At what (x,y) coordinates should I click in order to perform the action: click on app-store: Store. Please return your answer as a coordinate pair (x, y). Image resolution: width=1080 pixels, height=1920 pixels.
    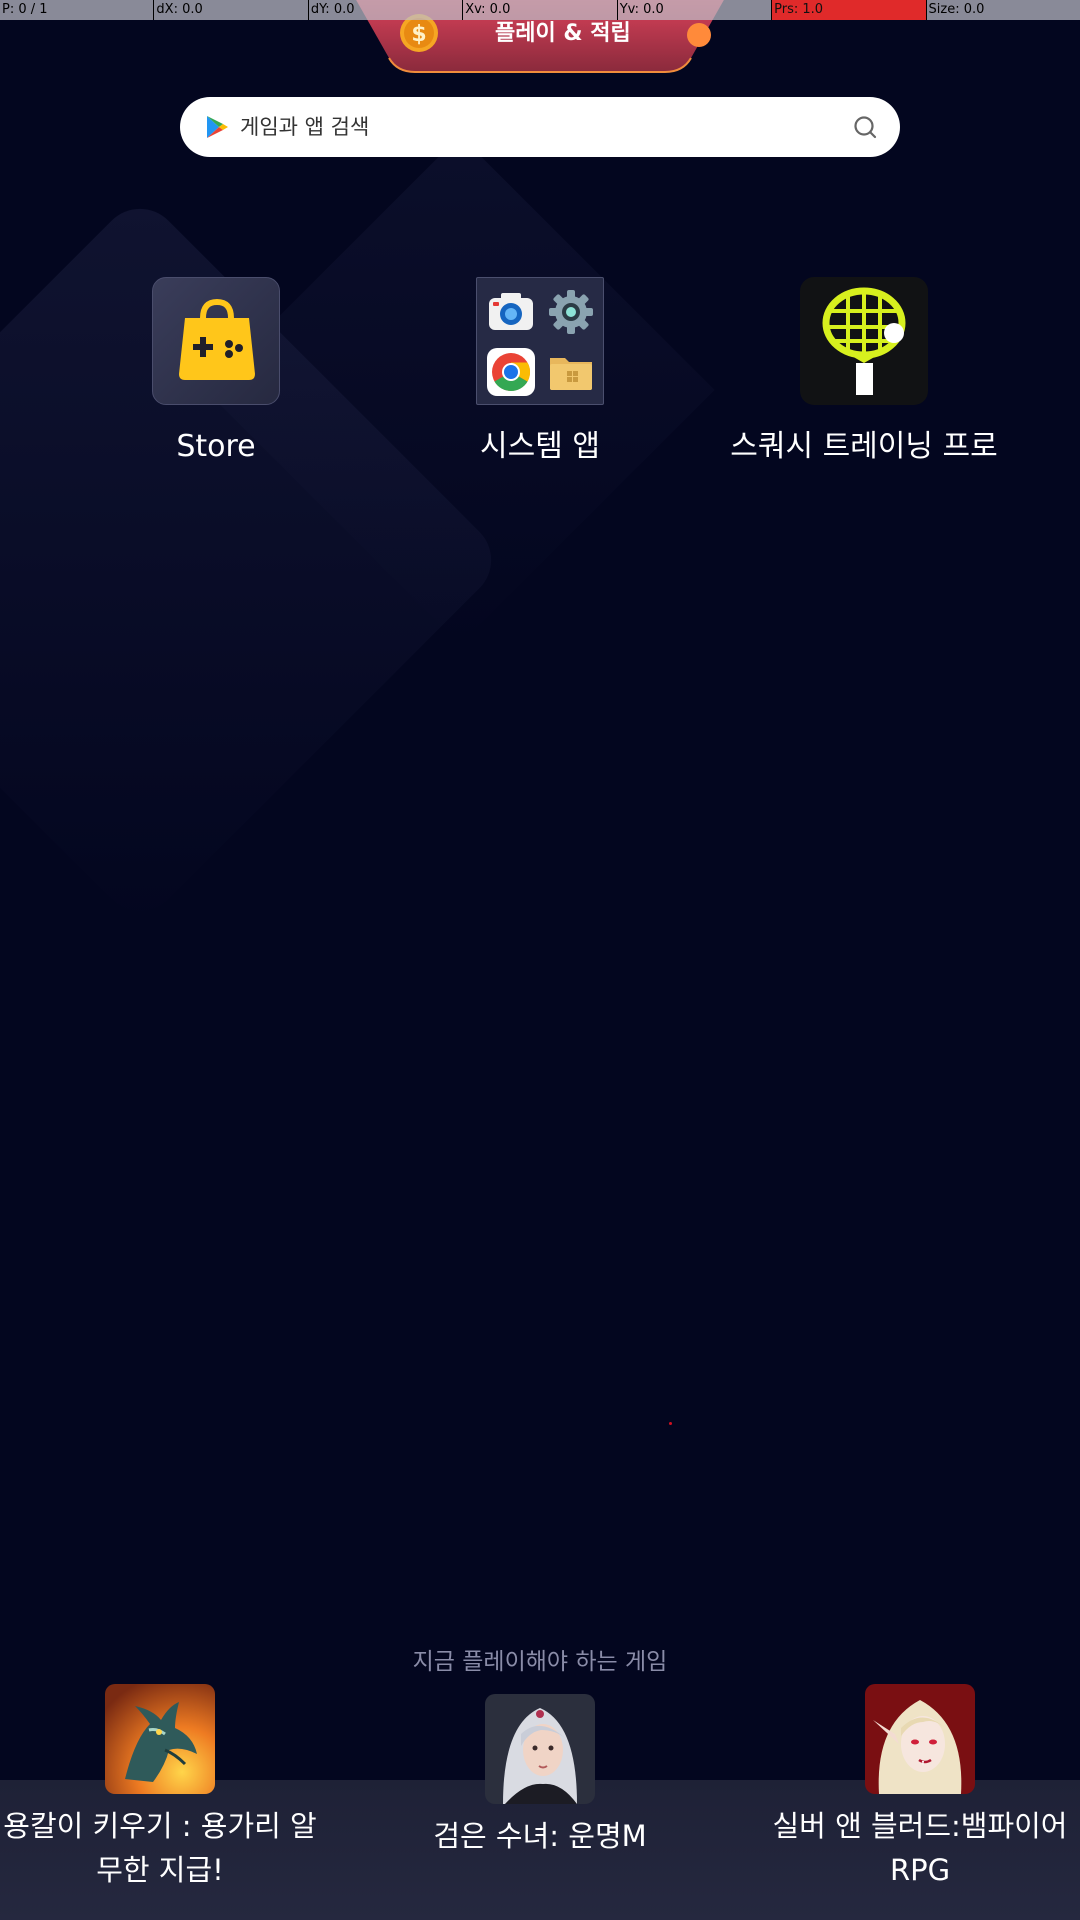
    Looking at the image, I should click on (216, 372).